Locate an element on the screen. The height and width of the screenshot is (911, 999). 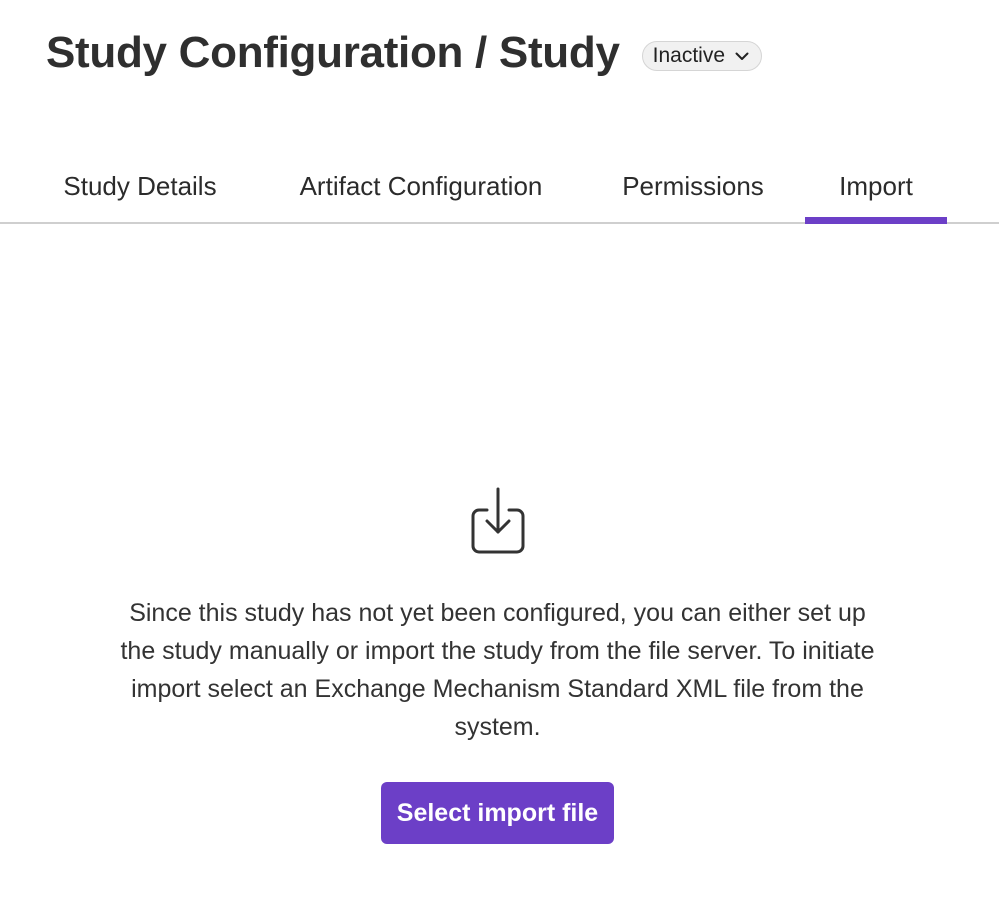
import-download-icon is located at coordinates (498, 520).